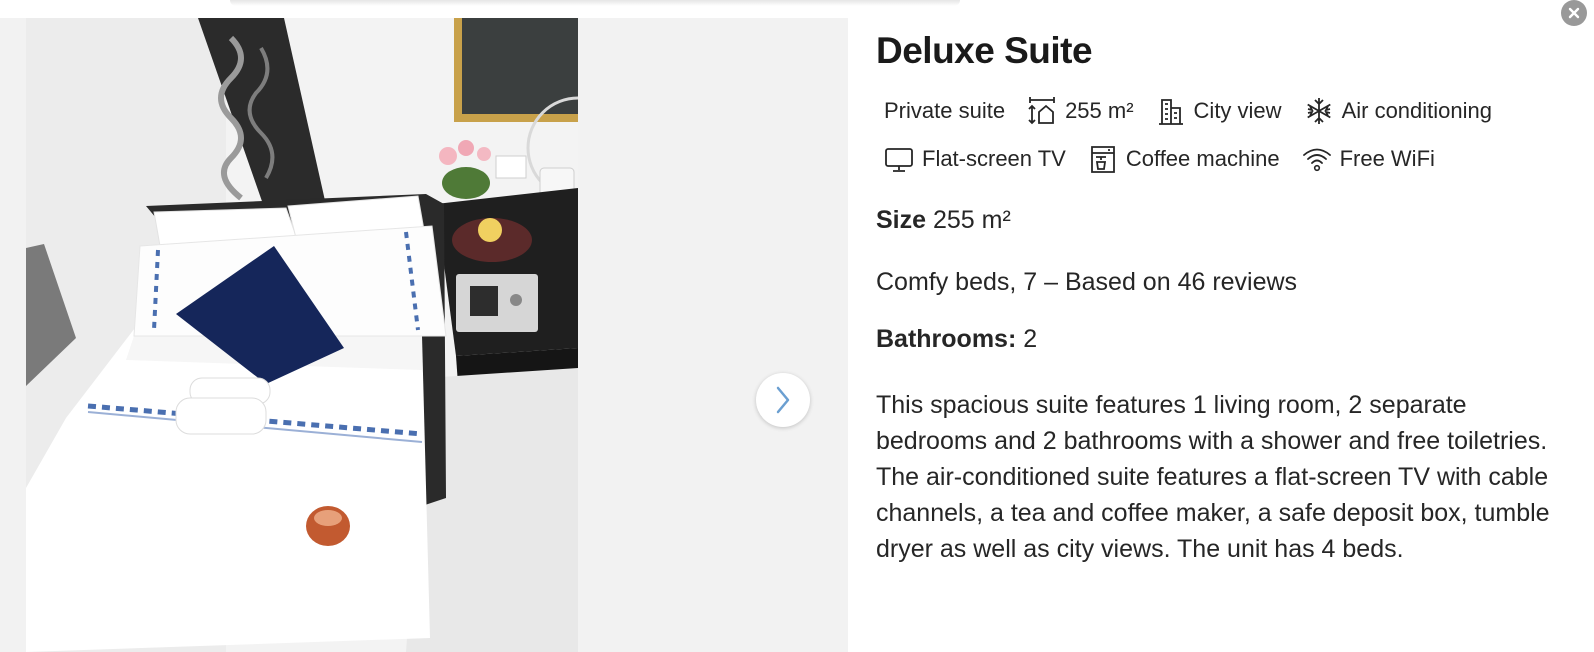  I want to click on bathrooms: Bathrooms: 2, so click(1228, 339).